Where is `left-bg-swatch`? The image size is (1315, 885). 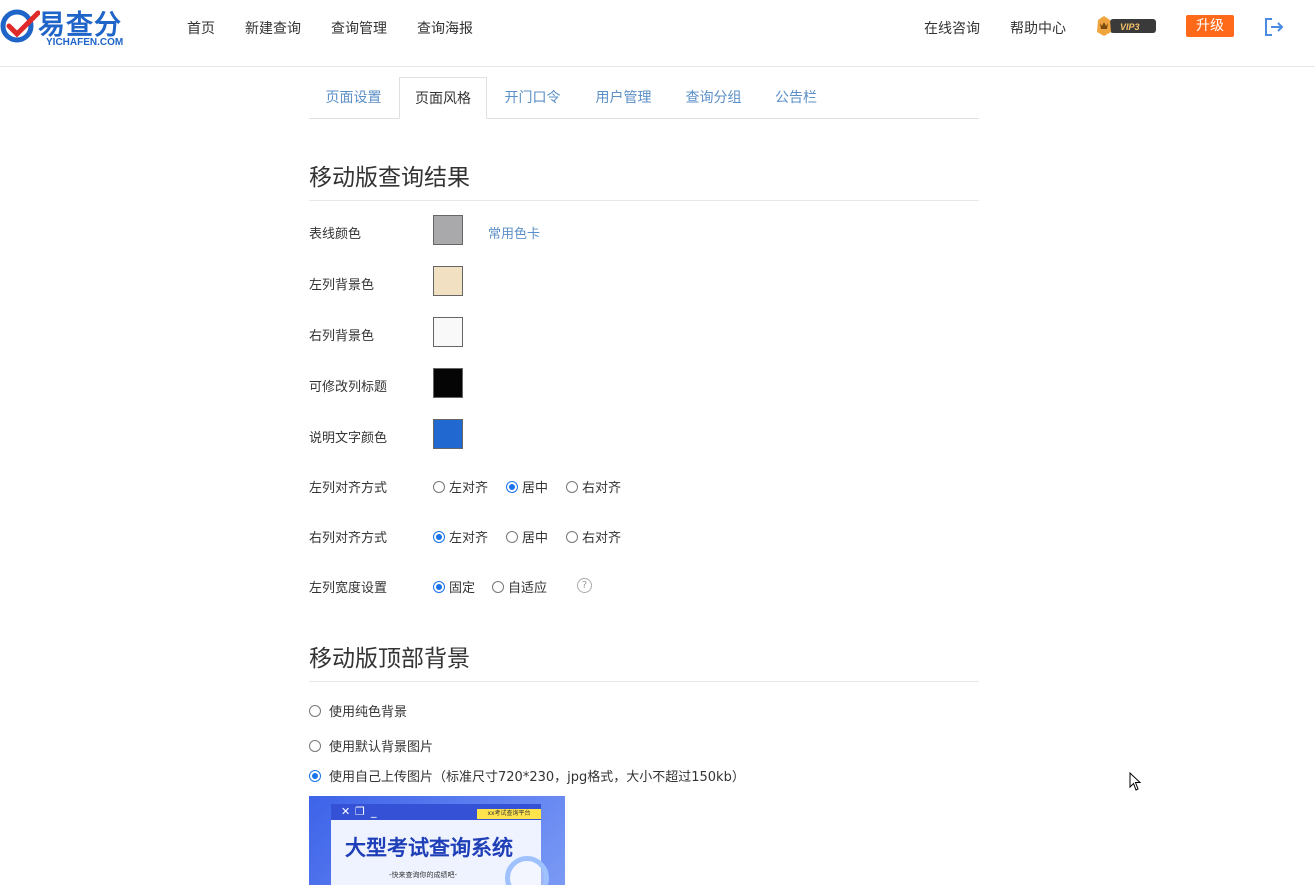
left-bg-swatch is located at coordinates (448, 281).